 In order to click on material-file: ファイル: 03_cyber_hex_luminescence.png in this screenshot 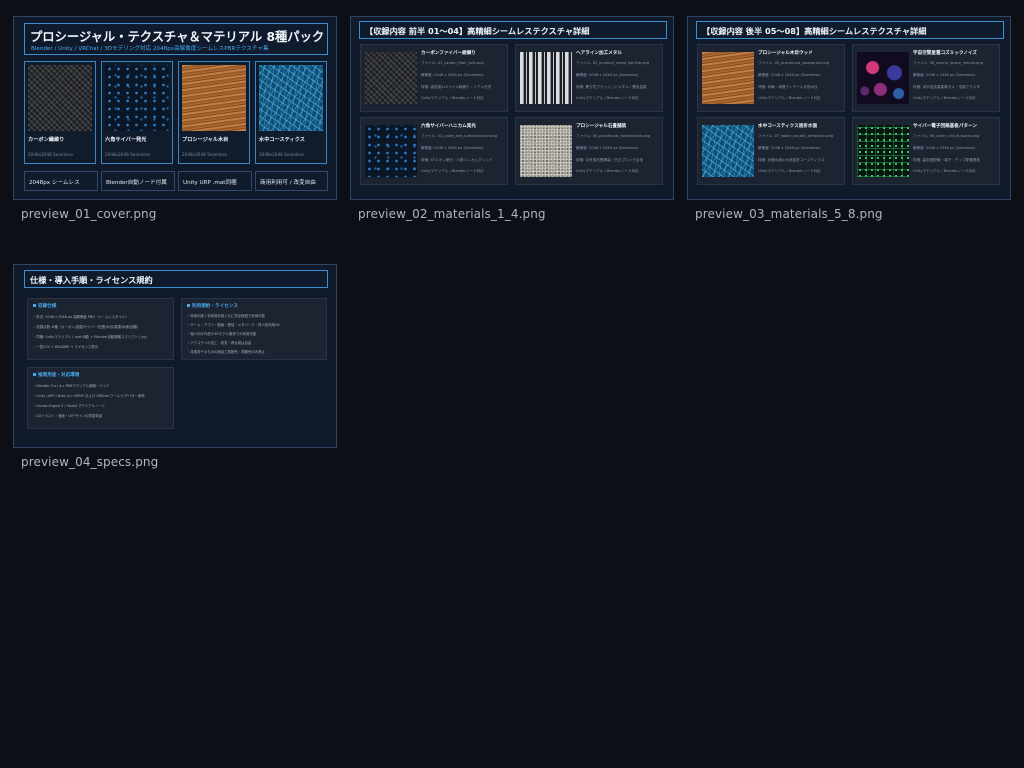, I will do `click(459, 136)`.